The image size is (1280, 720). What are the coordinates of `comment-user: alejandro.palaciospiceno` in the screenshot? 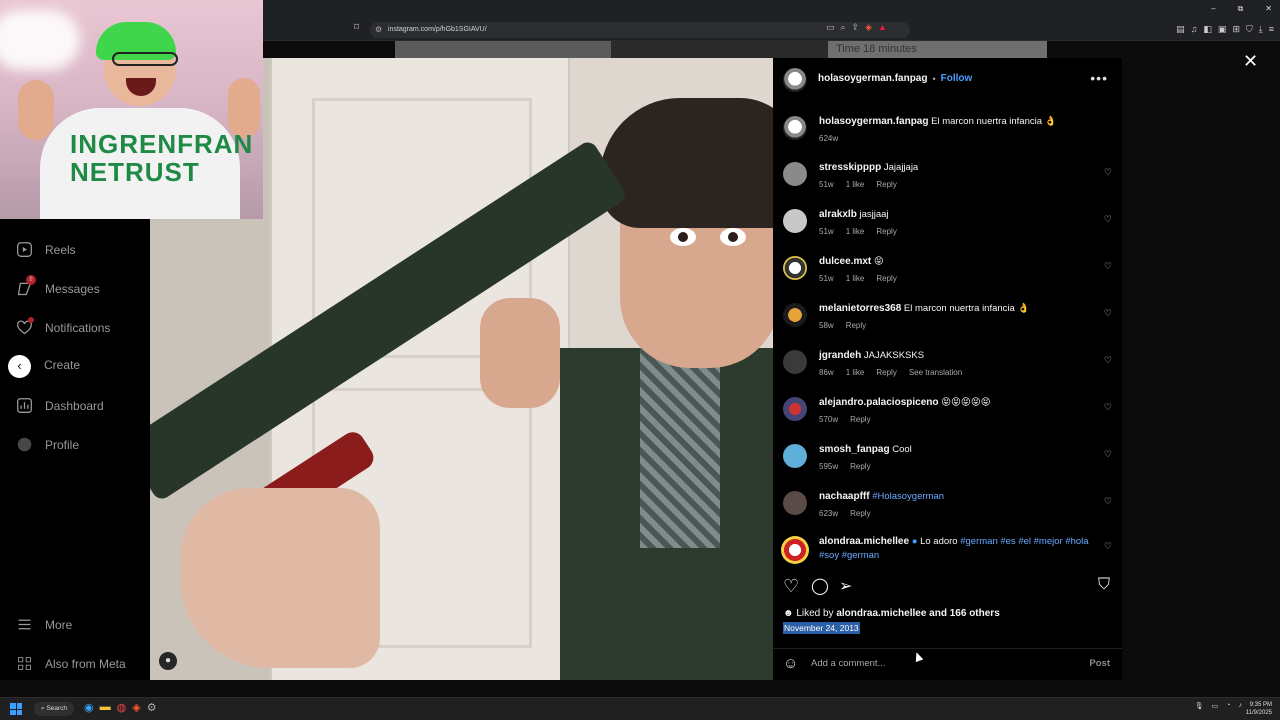 It's located at (878, 402).